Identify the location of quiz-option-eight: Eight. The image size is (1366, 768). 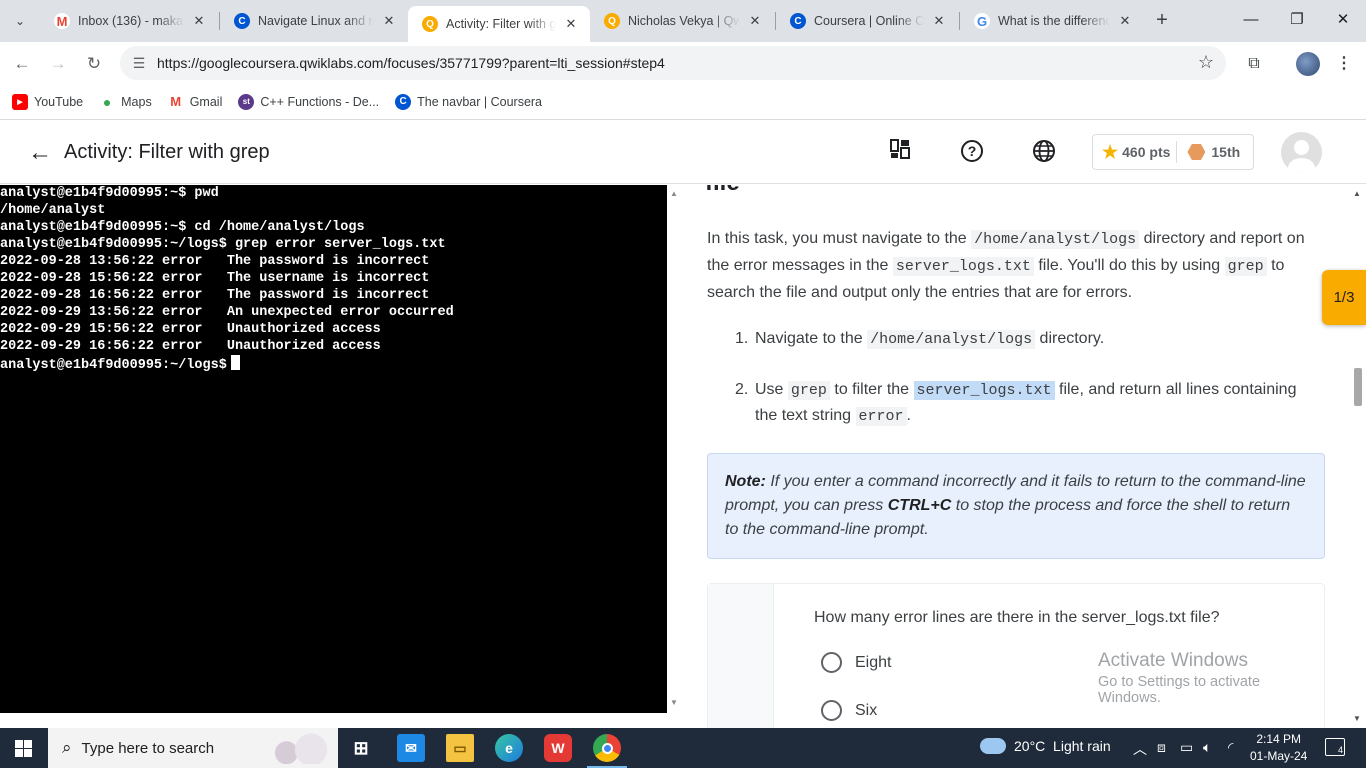
(856, 662).